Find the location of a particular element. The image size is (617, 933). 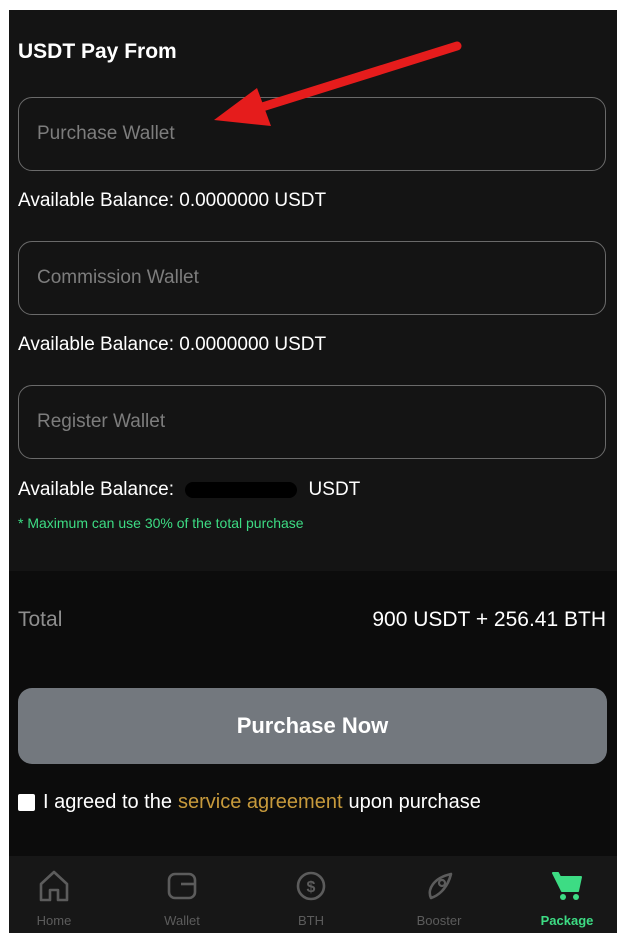

service-agreement-link: service agreement is located at coordinates (260, 802).